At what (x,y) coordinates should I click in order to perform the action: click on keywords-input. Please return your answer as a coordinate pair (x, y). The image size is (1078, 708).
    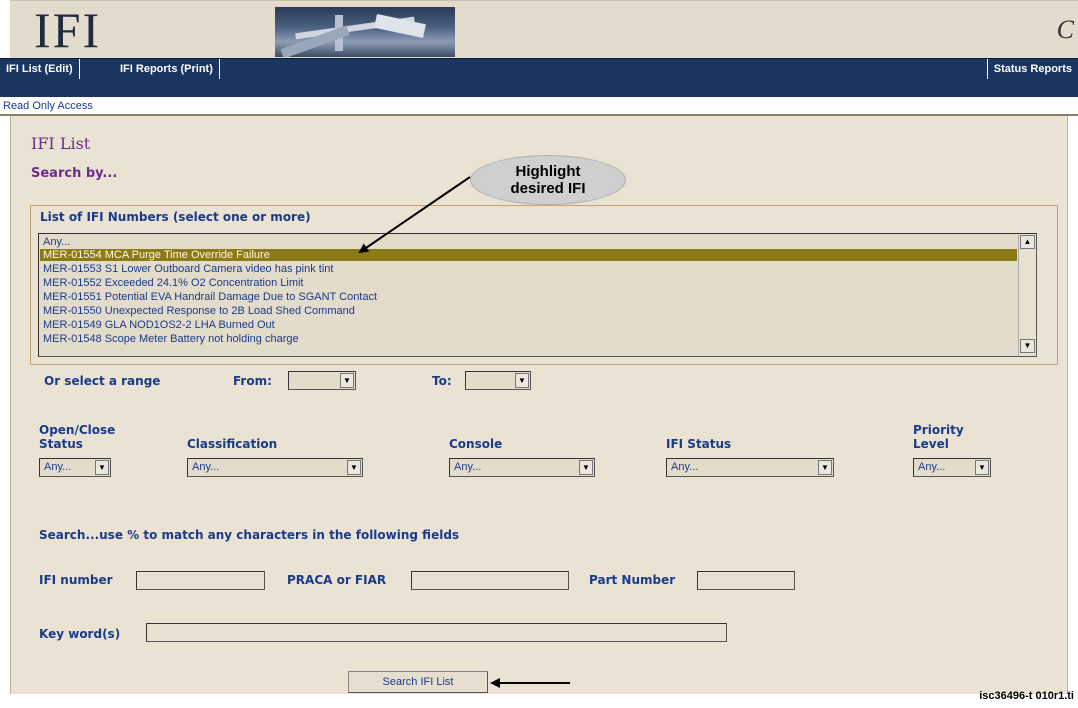
    Looking at the image, I should click on (436, 632).